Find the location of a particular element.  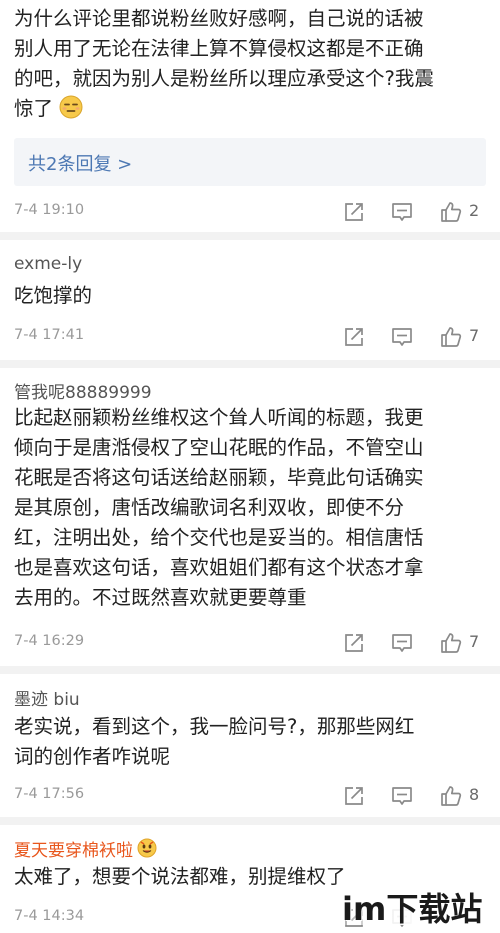

view-replies-button: 共2条回复 > is located at coordinates (250, 162).